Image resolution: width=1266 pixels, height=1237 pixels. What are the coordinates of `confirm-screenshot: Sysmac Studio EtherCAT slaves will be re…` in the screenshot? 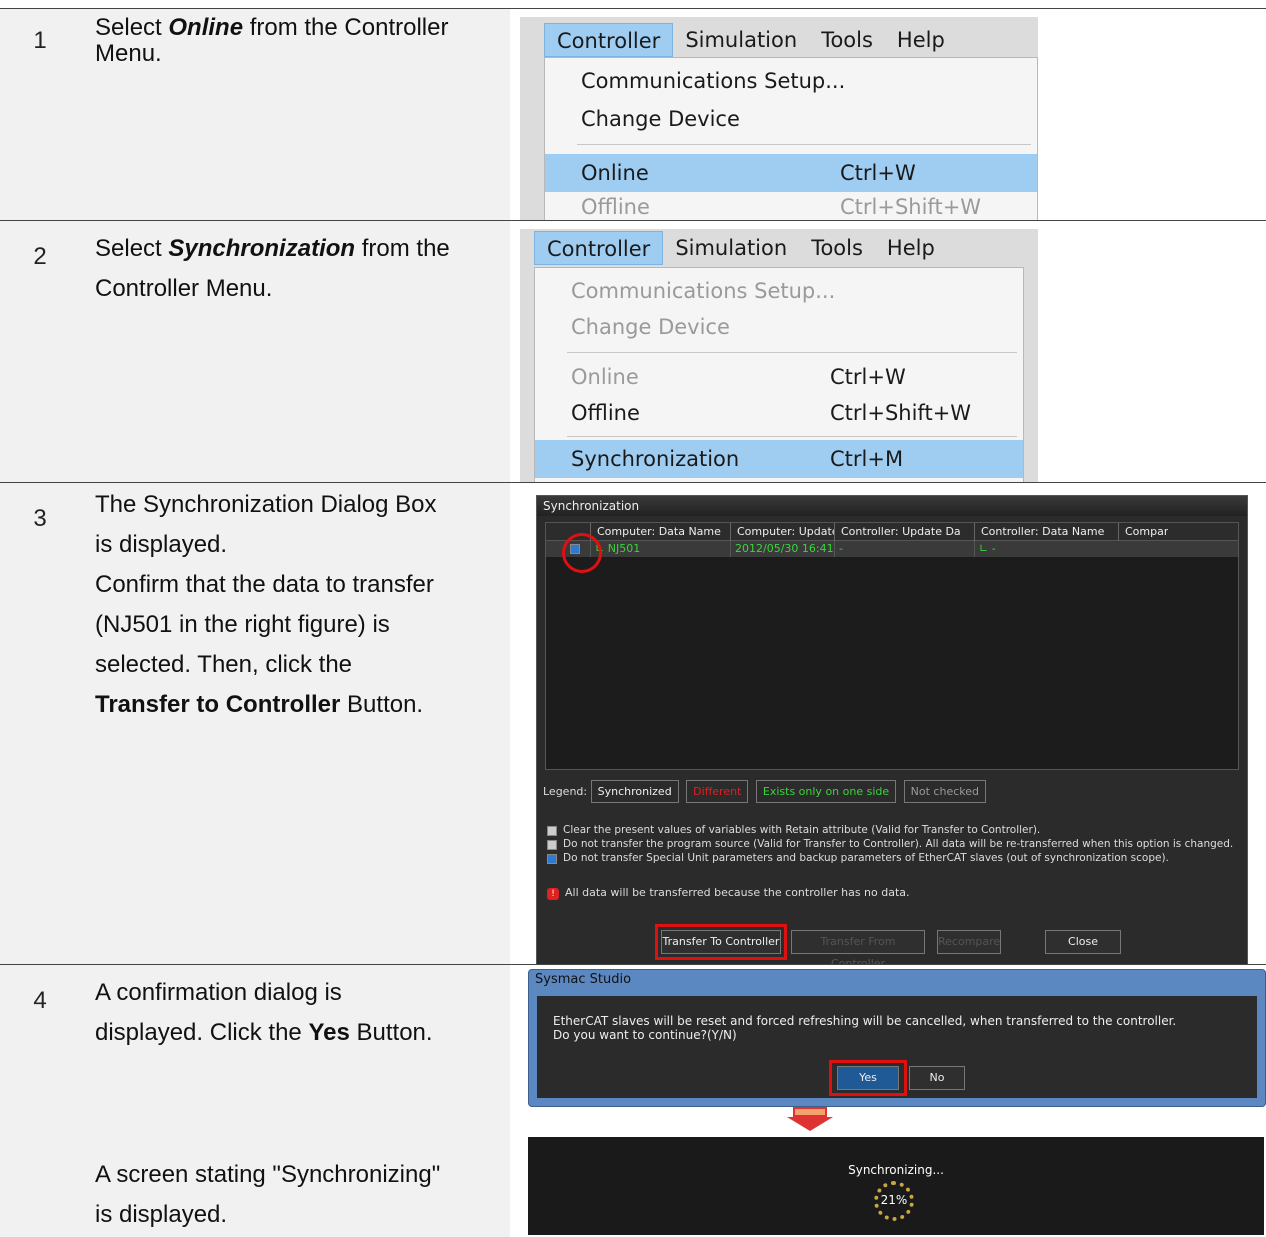 It's located at (888, 1101).